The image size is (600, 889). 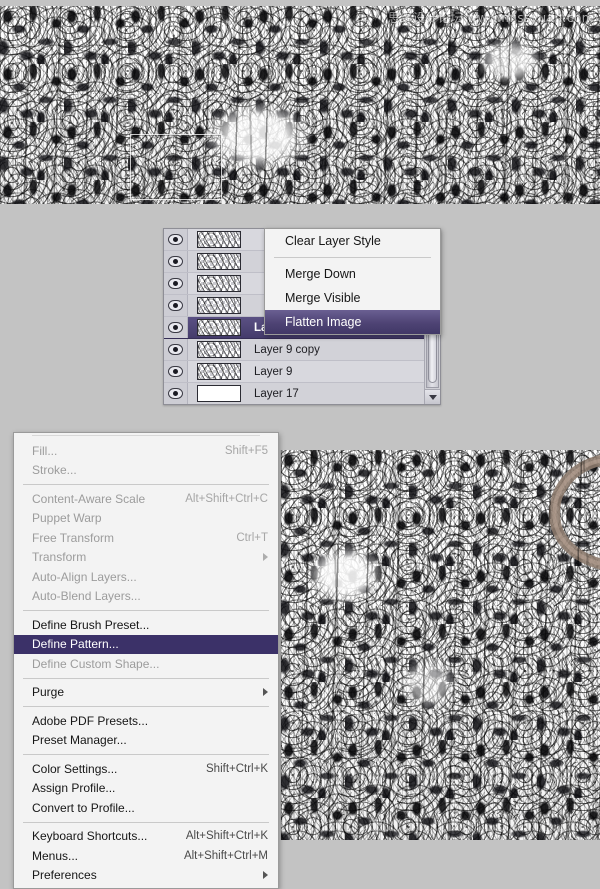 I want to click on menu-item-label: Content-Aware Scale, so click(x=89, y=498).